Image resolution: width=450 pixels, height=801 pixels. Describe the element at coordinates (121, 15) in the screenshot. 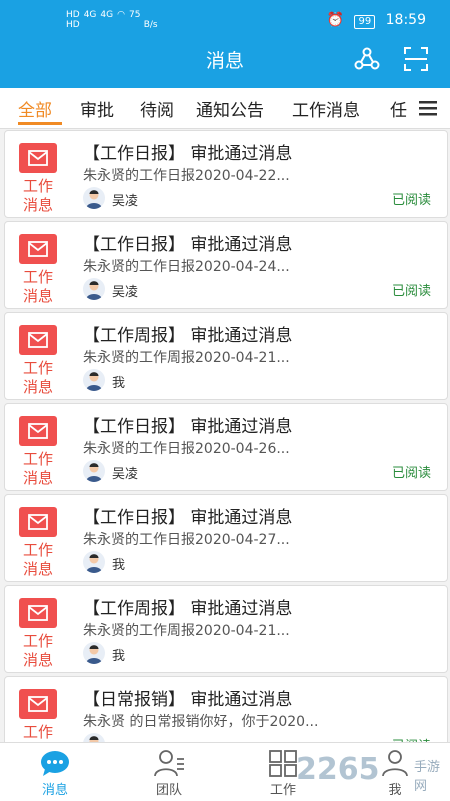

I see `wifi-icon: ◠` at that location.